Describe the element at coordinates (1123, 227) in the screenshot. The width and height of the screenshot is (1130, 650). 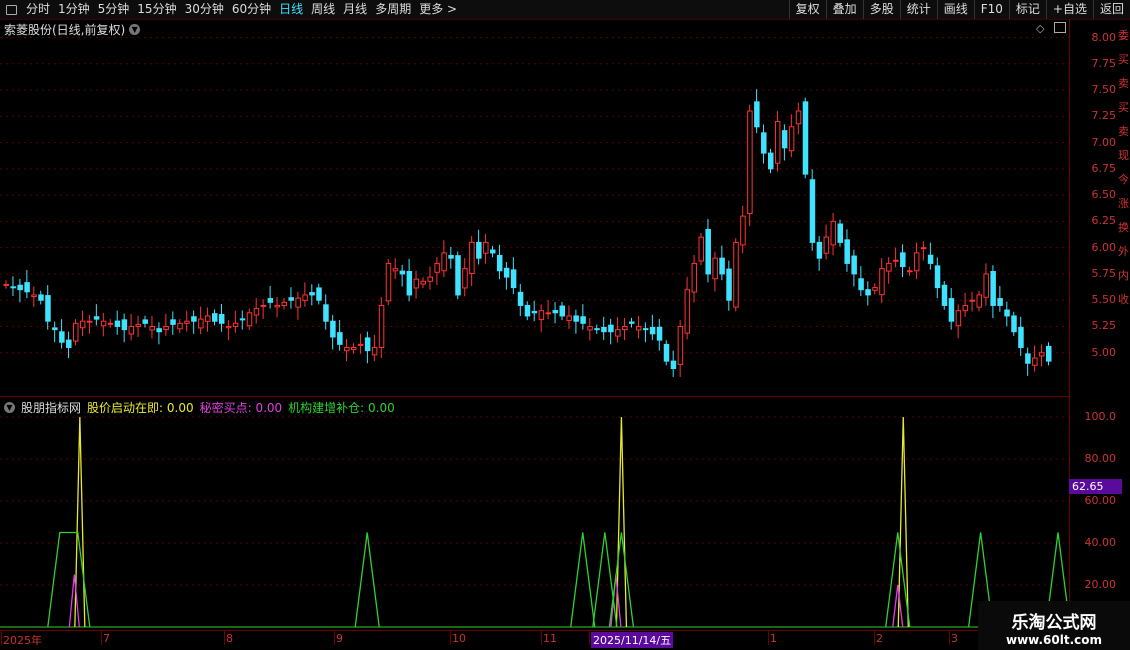
I see `side-strip-char: 换` at that location.